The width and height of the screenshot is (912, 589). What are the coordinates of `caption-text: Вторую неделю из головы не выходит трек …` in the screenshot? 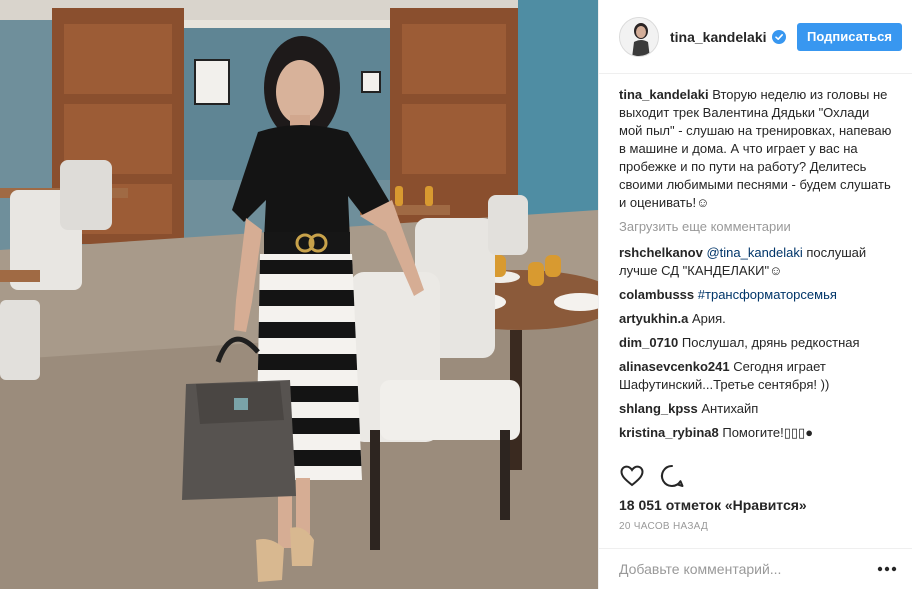 It's located at (755, 148).